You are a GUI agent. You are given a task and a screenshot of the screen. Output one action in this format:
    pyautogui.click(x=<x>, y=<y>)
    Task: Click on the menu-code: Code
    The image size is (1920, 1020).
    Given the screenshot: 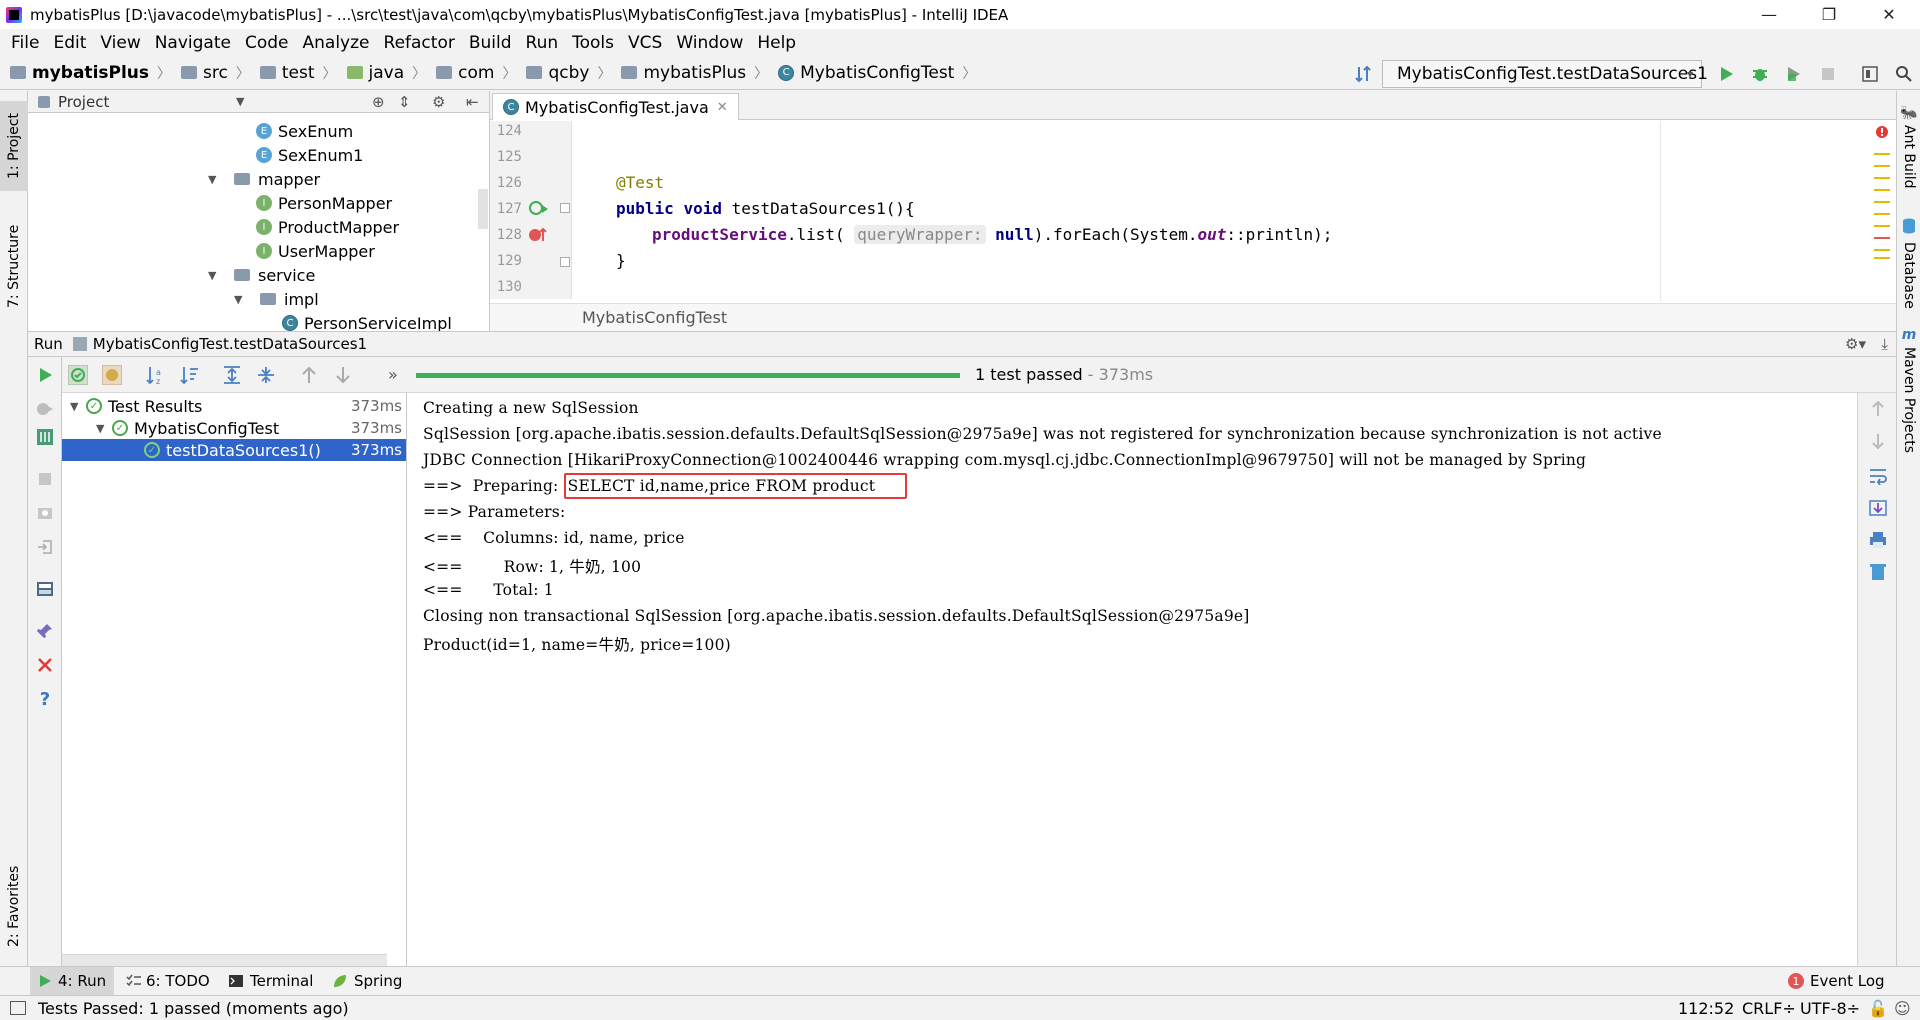 What is the action you would take?
    pyautogui.click(x=267, y=43)
    